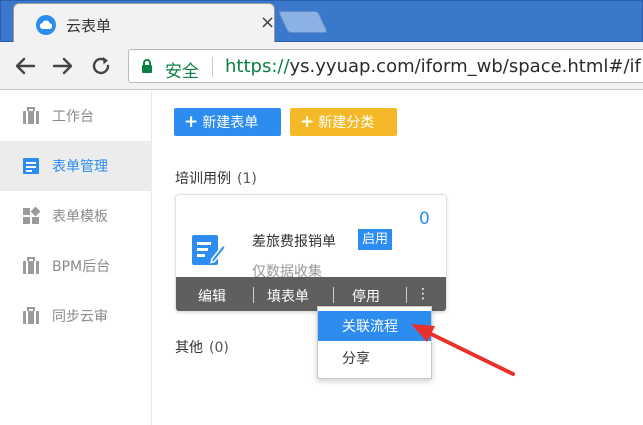  What do you see at coordinates (80, 317) in the screenshot?
I see `sidebar-item-label: 同步云审` at bounding box center [80, 317].